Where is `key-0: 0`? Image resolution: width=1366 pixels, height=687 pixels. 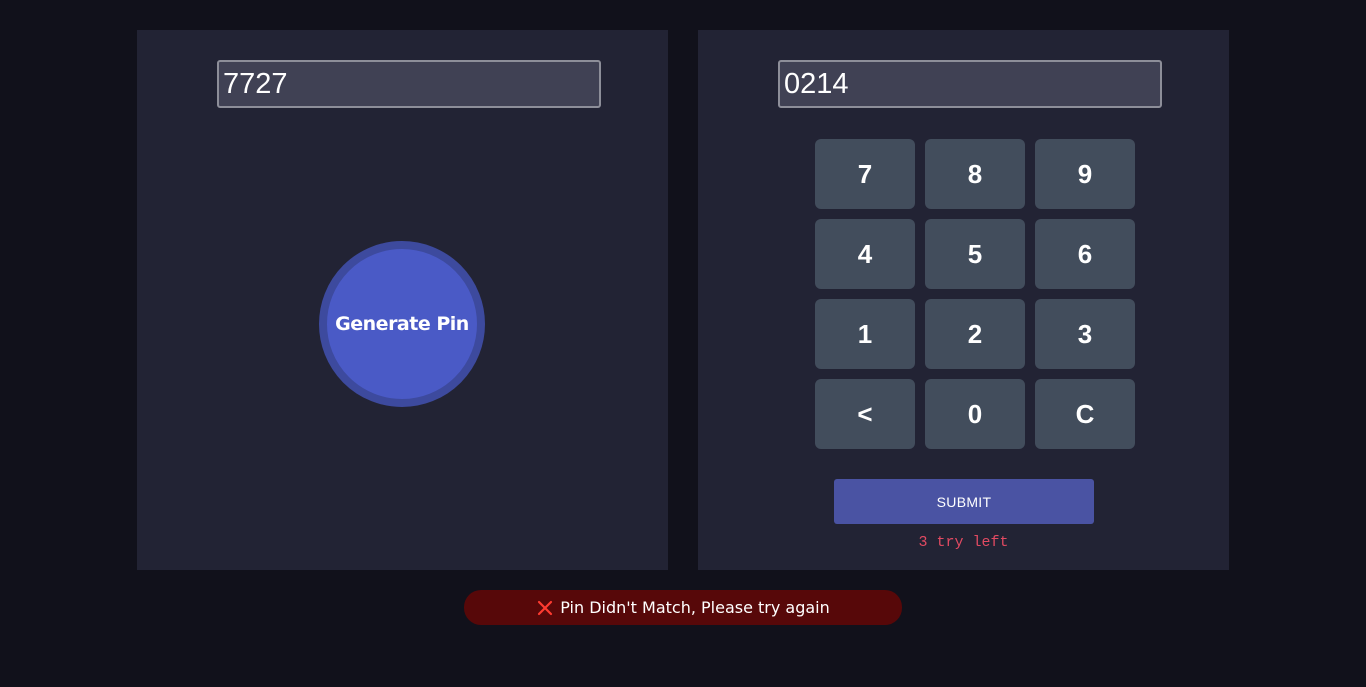 key-0: 0 is located at coordinates (975, 414).